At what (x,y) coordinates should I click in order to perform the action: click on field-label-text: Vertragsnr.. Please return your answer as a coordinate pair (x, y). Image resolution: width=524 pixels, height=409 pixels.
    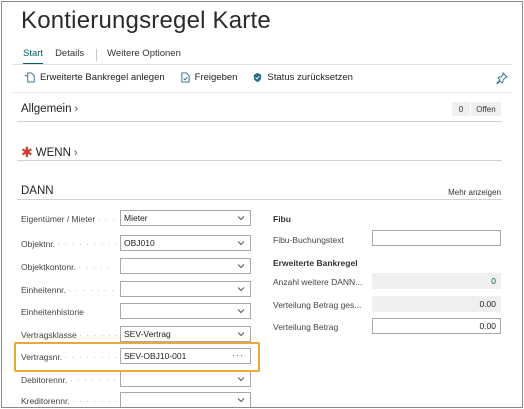
    Looking at the image, I should click on (42, 357).